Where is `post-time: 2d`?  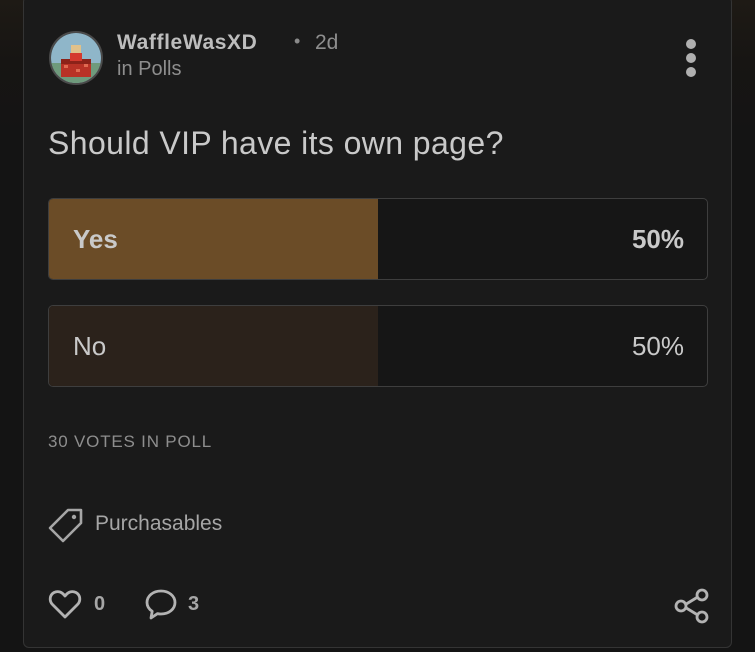
post-time: 2d is located at coordinates (326, 43).